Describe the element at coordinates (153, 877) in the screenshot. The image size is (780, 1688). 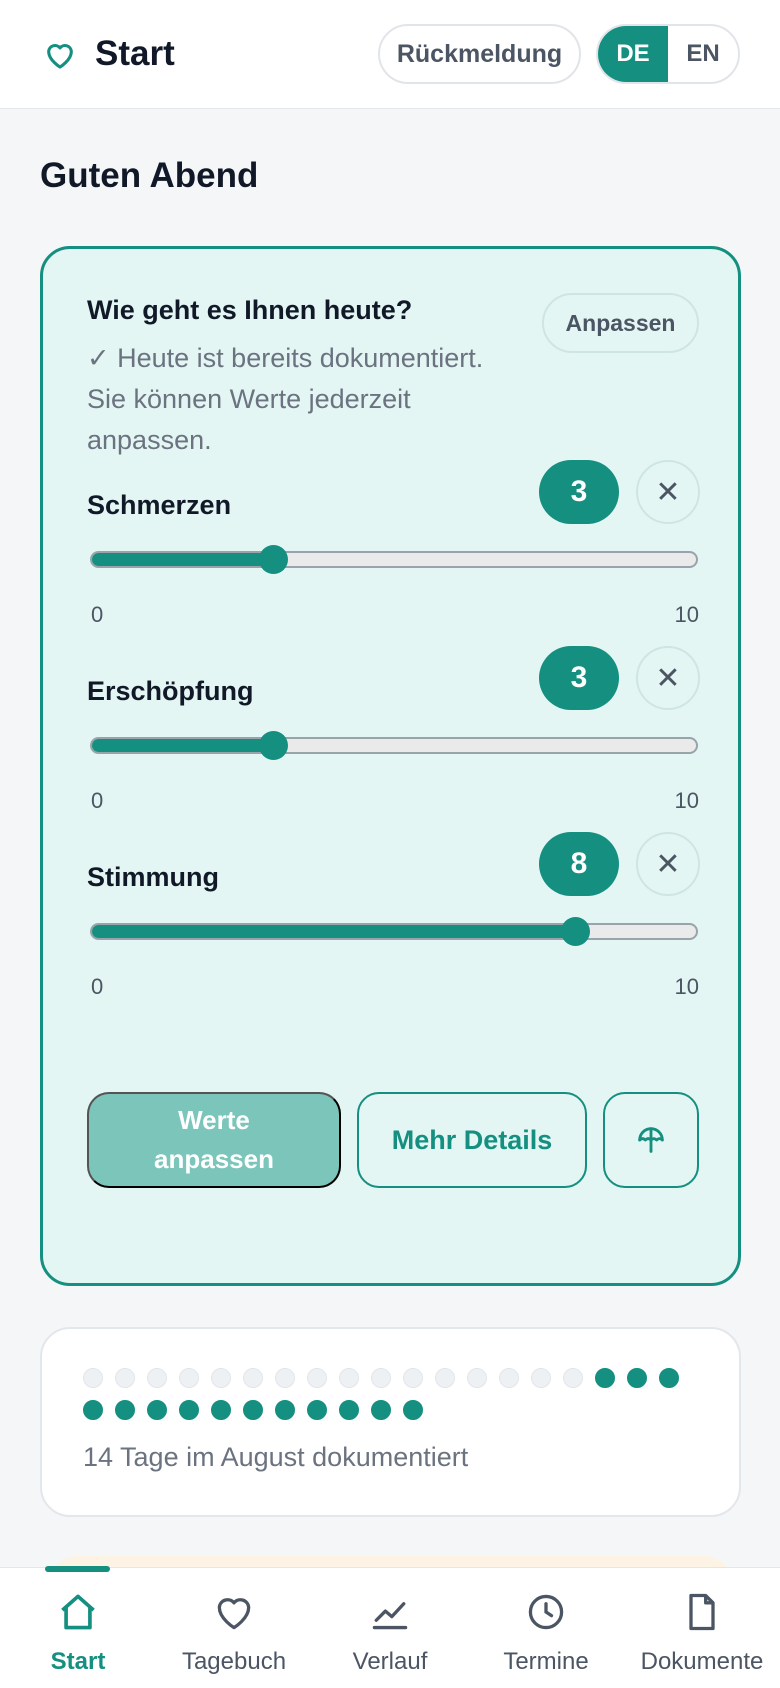
I see `metric-label: Stimmung` at that location.